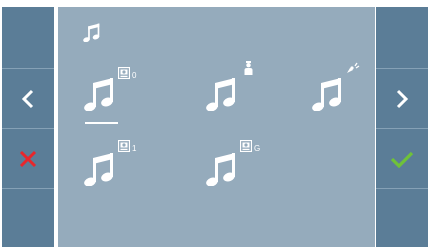 This screenshot has width=429, height=248. I want to click on check-icon, so click(402, 159).